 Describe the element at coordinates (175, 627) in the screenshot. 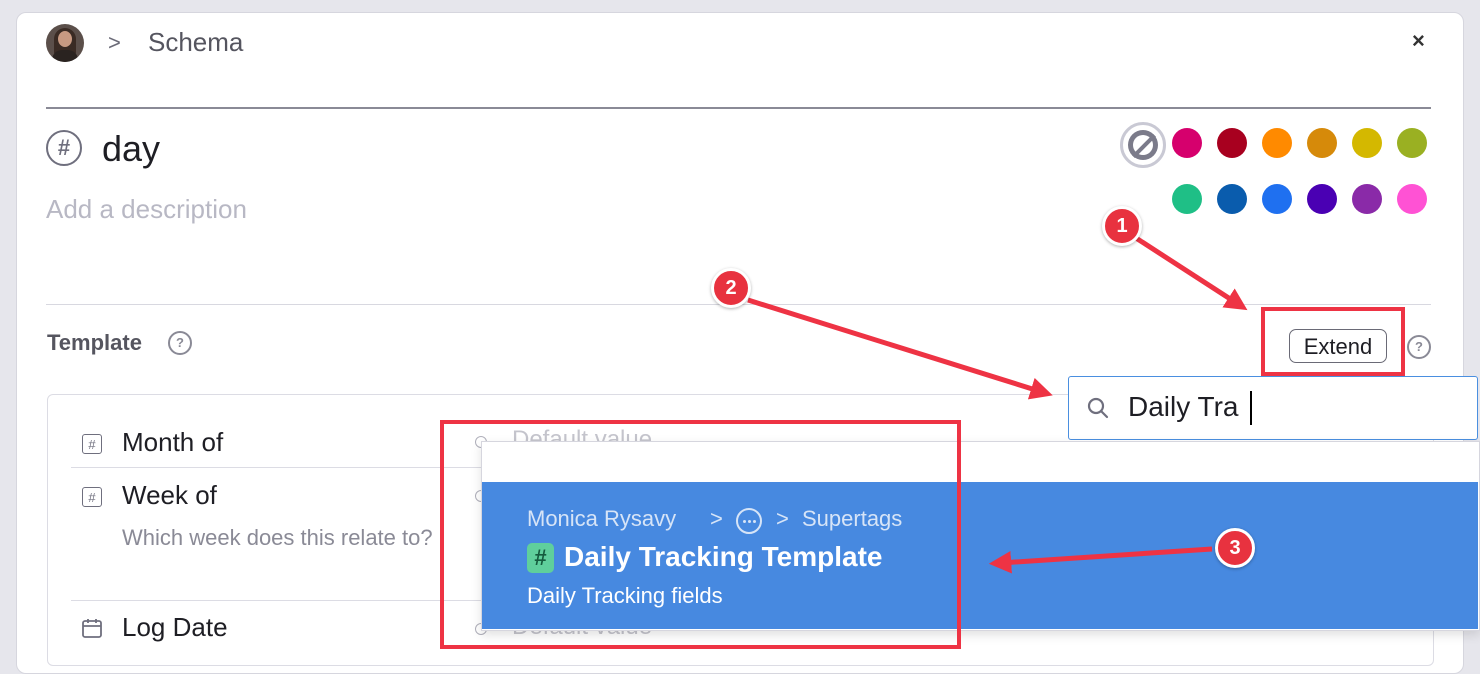

I see `field-label-log-date: Log Date` at that location.